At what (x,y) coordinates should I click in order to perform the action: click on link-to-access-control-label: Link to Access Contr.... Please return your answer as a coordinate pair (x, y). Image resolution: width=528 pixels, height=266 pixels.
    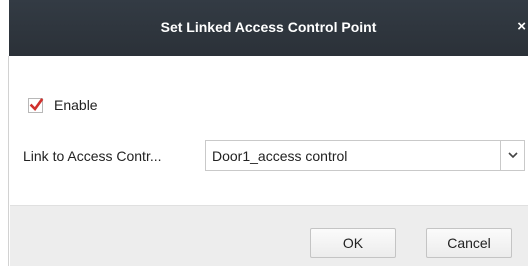
    Looking at the image, I should click on (92, 156).